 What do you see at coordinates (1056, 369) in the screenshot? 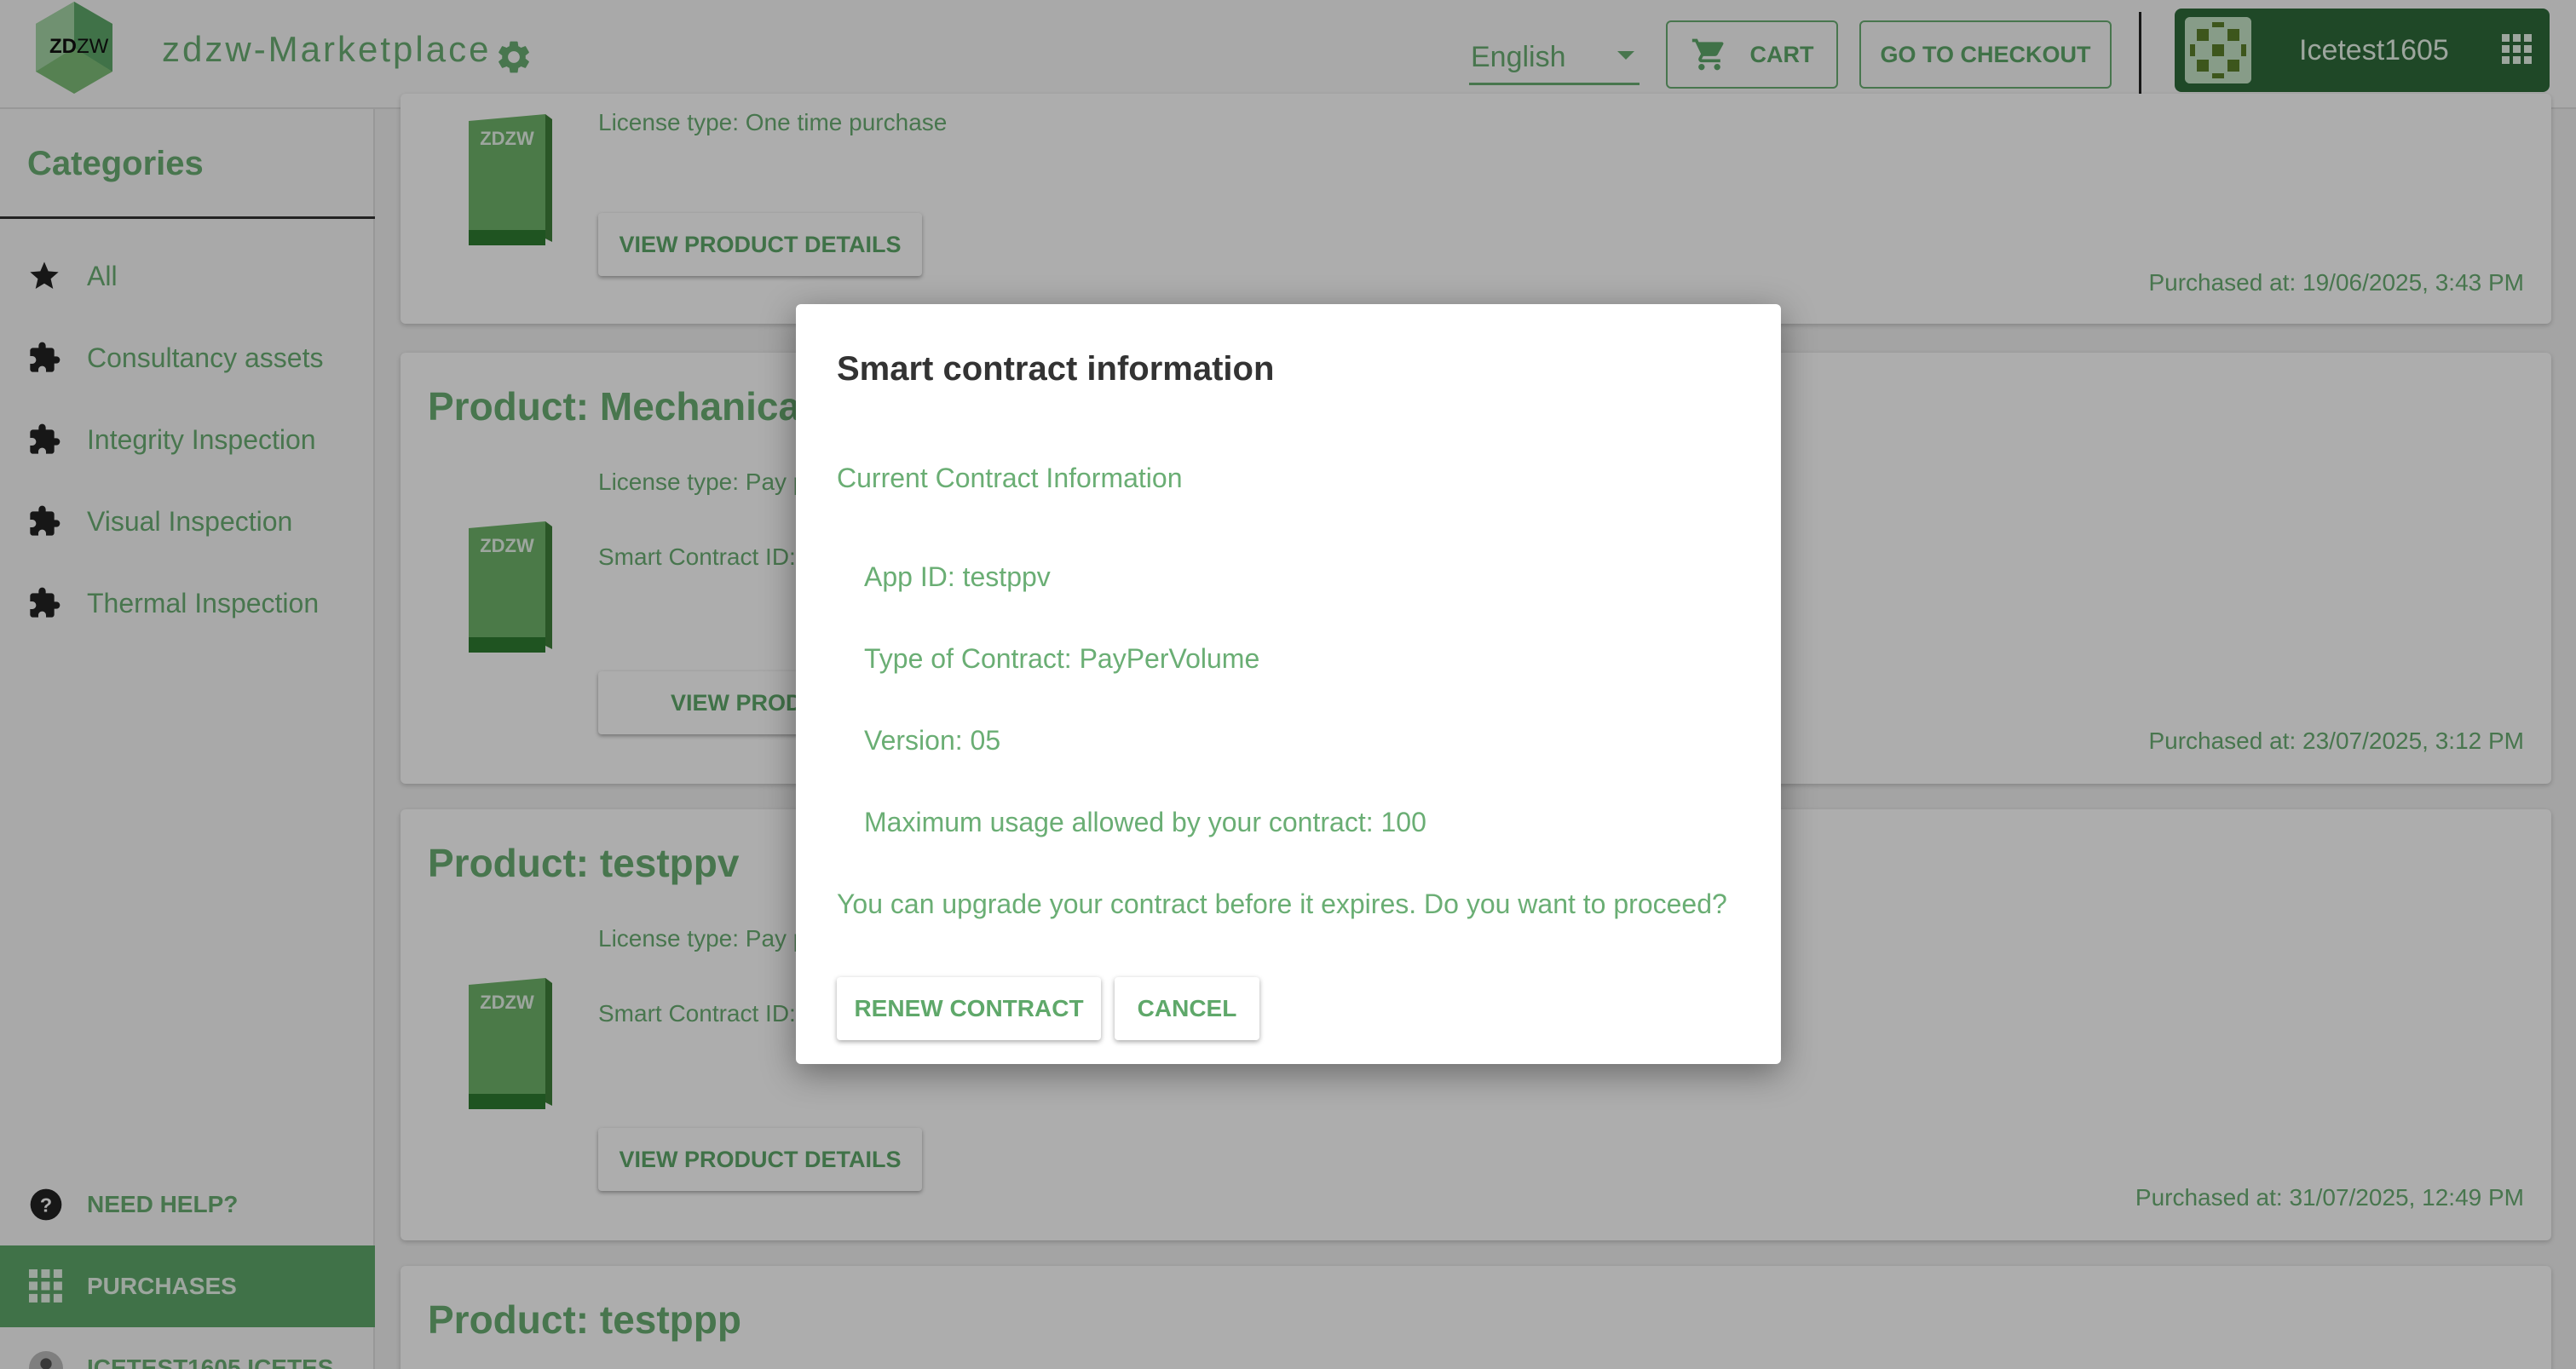
I see `dialog-title: Smart contract information` at bounding box center [1056, 369].